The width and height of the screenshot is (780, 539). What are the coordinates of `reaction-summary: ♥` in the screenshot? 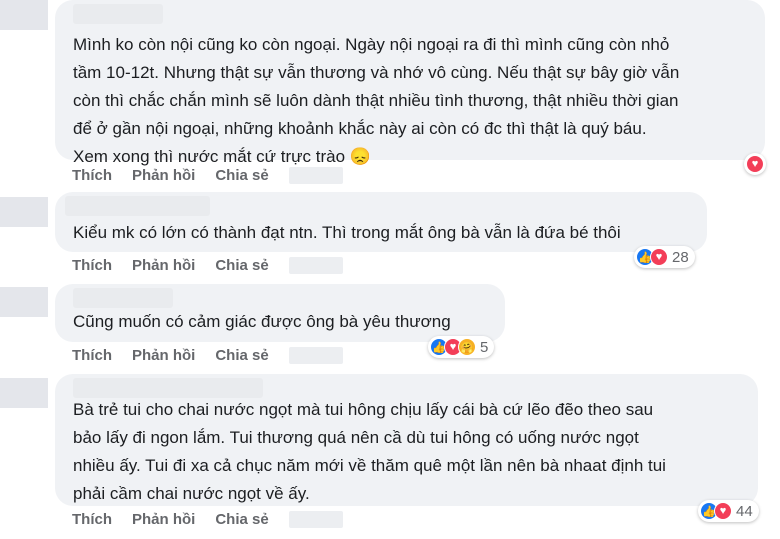 It's located at (755, 164).